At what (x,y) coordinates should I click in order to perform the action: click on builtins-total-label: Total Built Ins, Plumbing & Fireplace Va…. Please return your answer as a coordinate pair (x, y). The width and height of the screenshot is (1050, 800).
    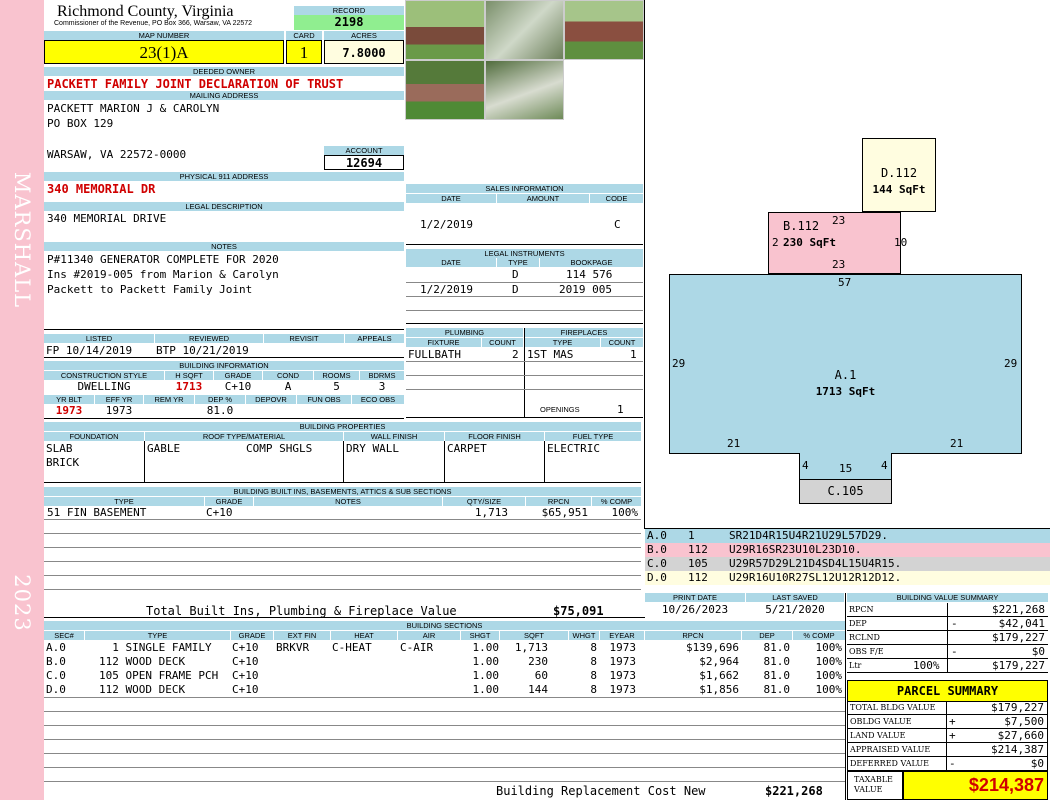
    Looking at the image, I should click on (301, 611).